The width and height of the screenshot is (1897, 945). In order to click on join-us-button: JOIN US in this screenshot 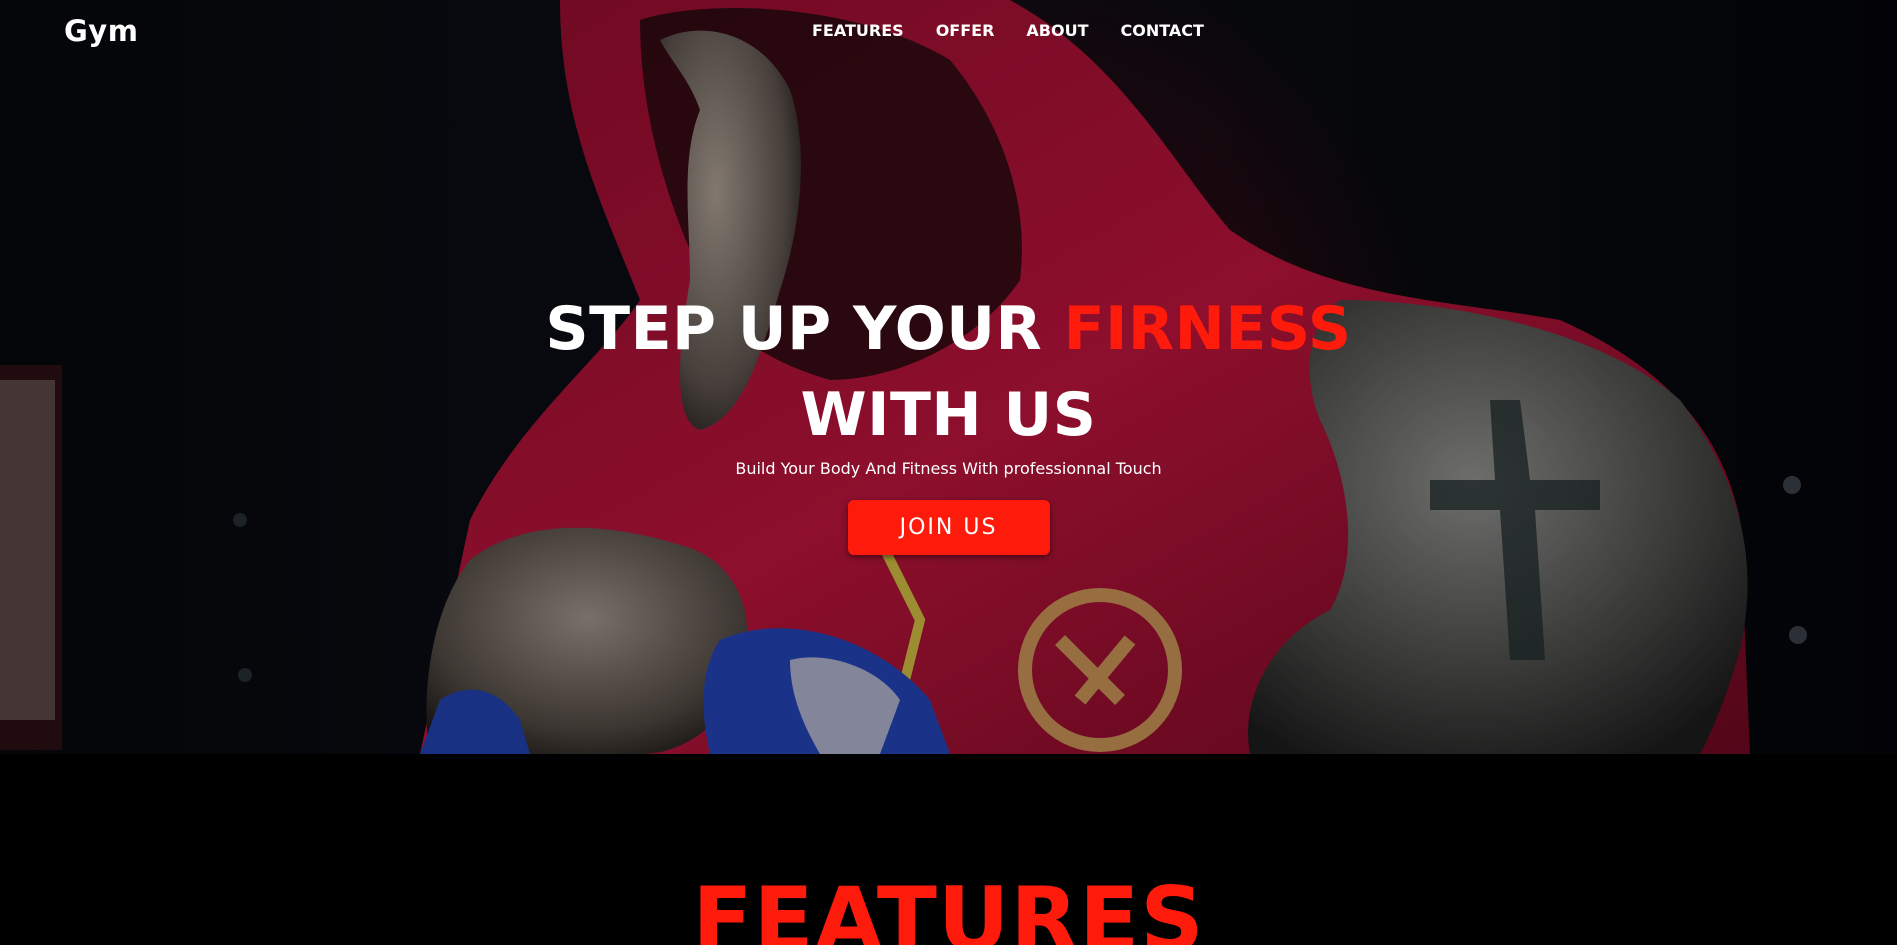, I will do `click(948, 527)`.